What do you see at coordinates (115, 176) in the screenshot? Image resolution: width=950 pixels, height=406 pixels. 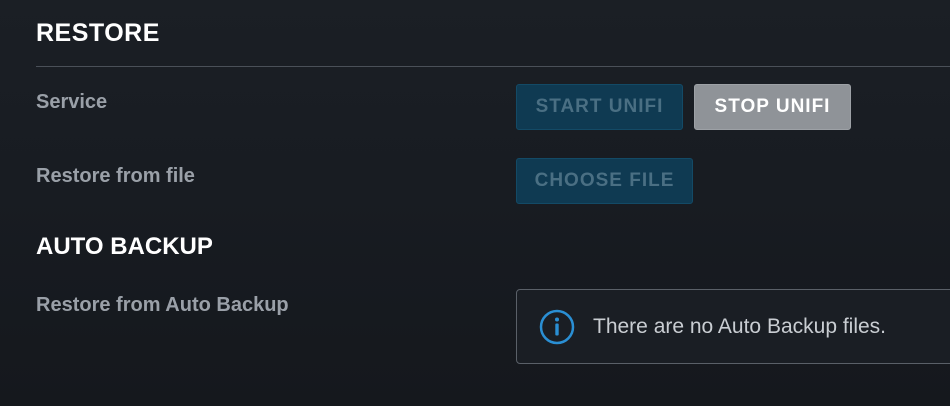 I see `restore-from-file-label: Restore from file` at bounding box center [115, 176].